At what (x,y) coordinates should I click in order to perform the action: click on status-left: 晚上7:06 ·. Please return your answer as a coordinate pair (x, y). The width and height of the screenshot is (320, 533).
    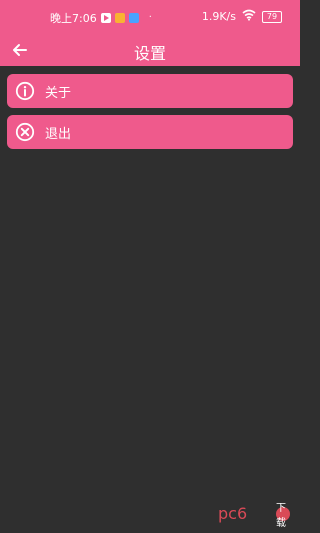
    Looking at the image, I should click on (101, 18).